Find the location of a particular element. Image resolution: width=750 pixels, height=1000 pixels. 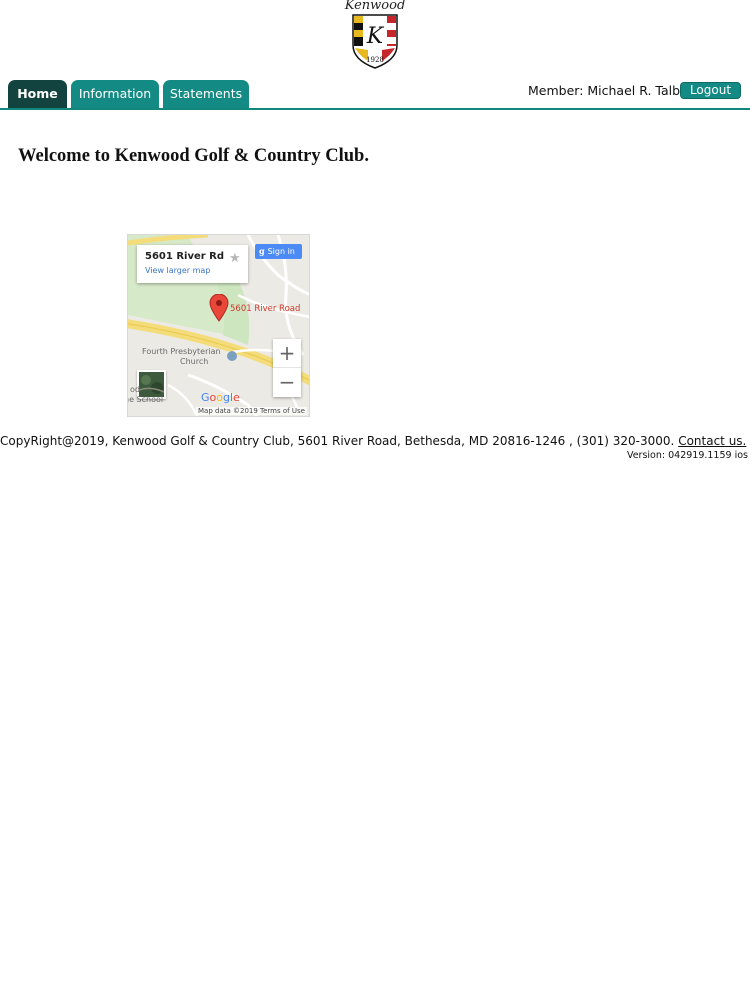

tab-information: Information is located at coordinates (115, 94).